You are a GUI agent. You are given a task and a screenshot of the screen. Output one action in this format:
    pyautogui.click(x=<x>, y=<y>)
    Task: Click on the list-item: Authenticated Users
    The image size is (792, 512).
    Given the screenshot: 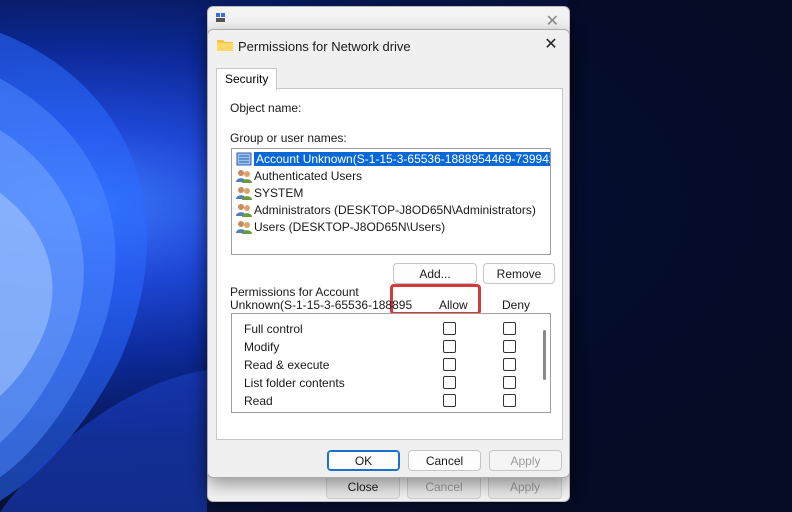 What is the action you would take?
    pyautogui.click(x=299, y=176)
    